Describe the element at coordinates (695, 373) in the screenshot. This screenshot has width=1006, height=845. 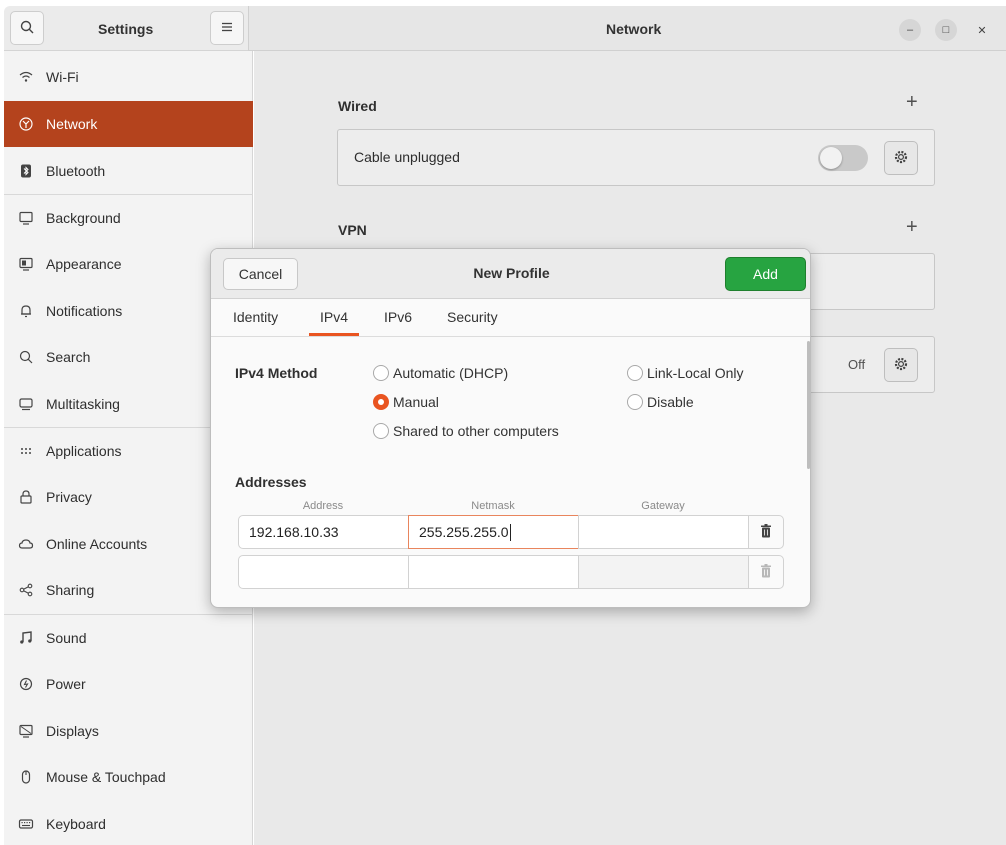
I see `radio-link-local-label: Link-Local Only` at that location.